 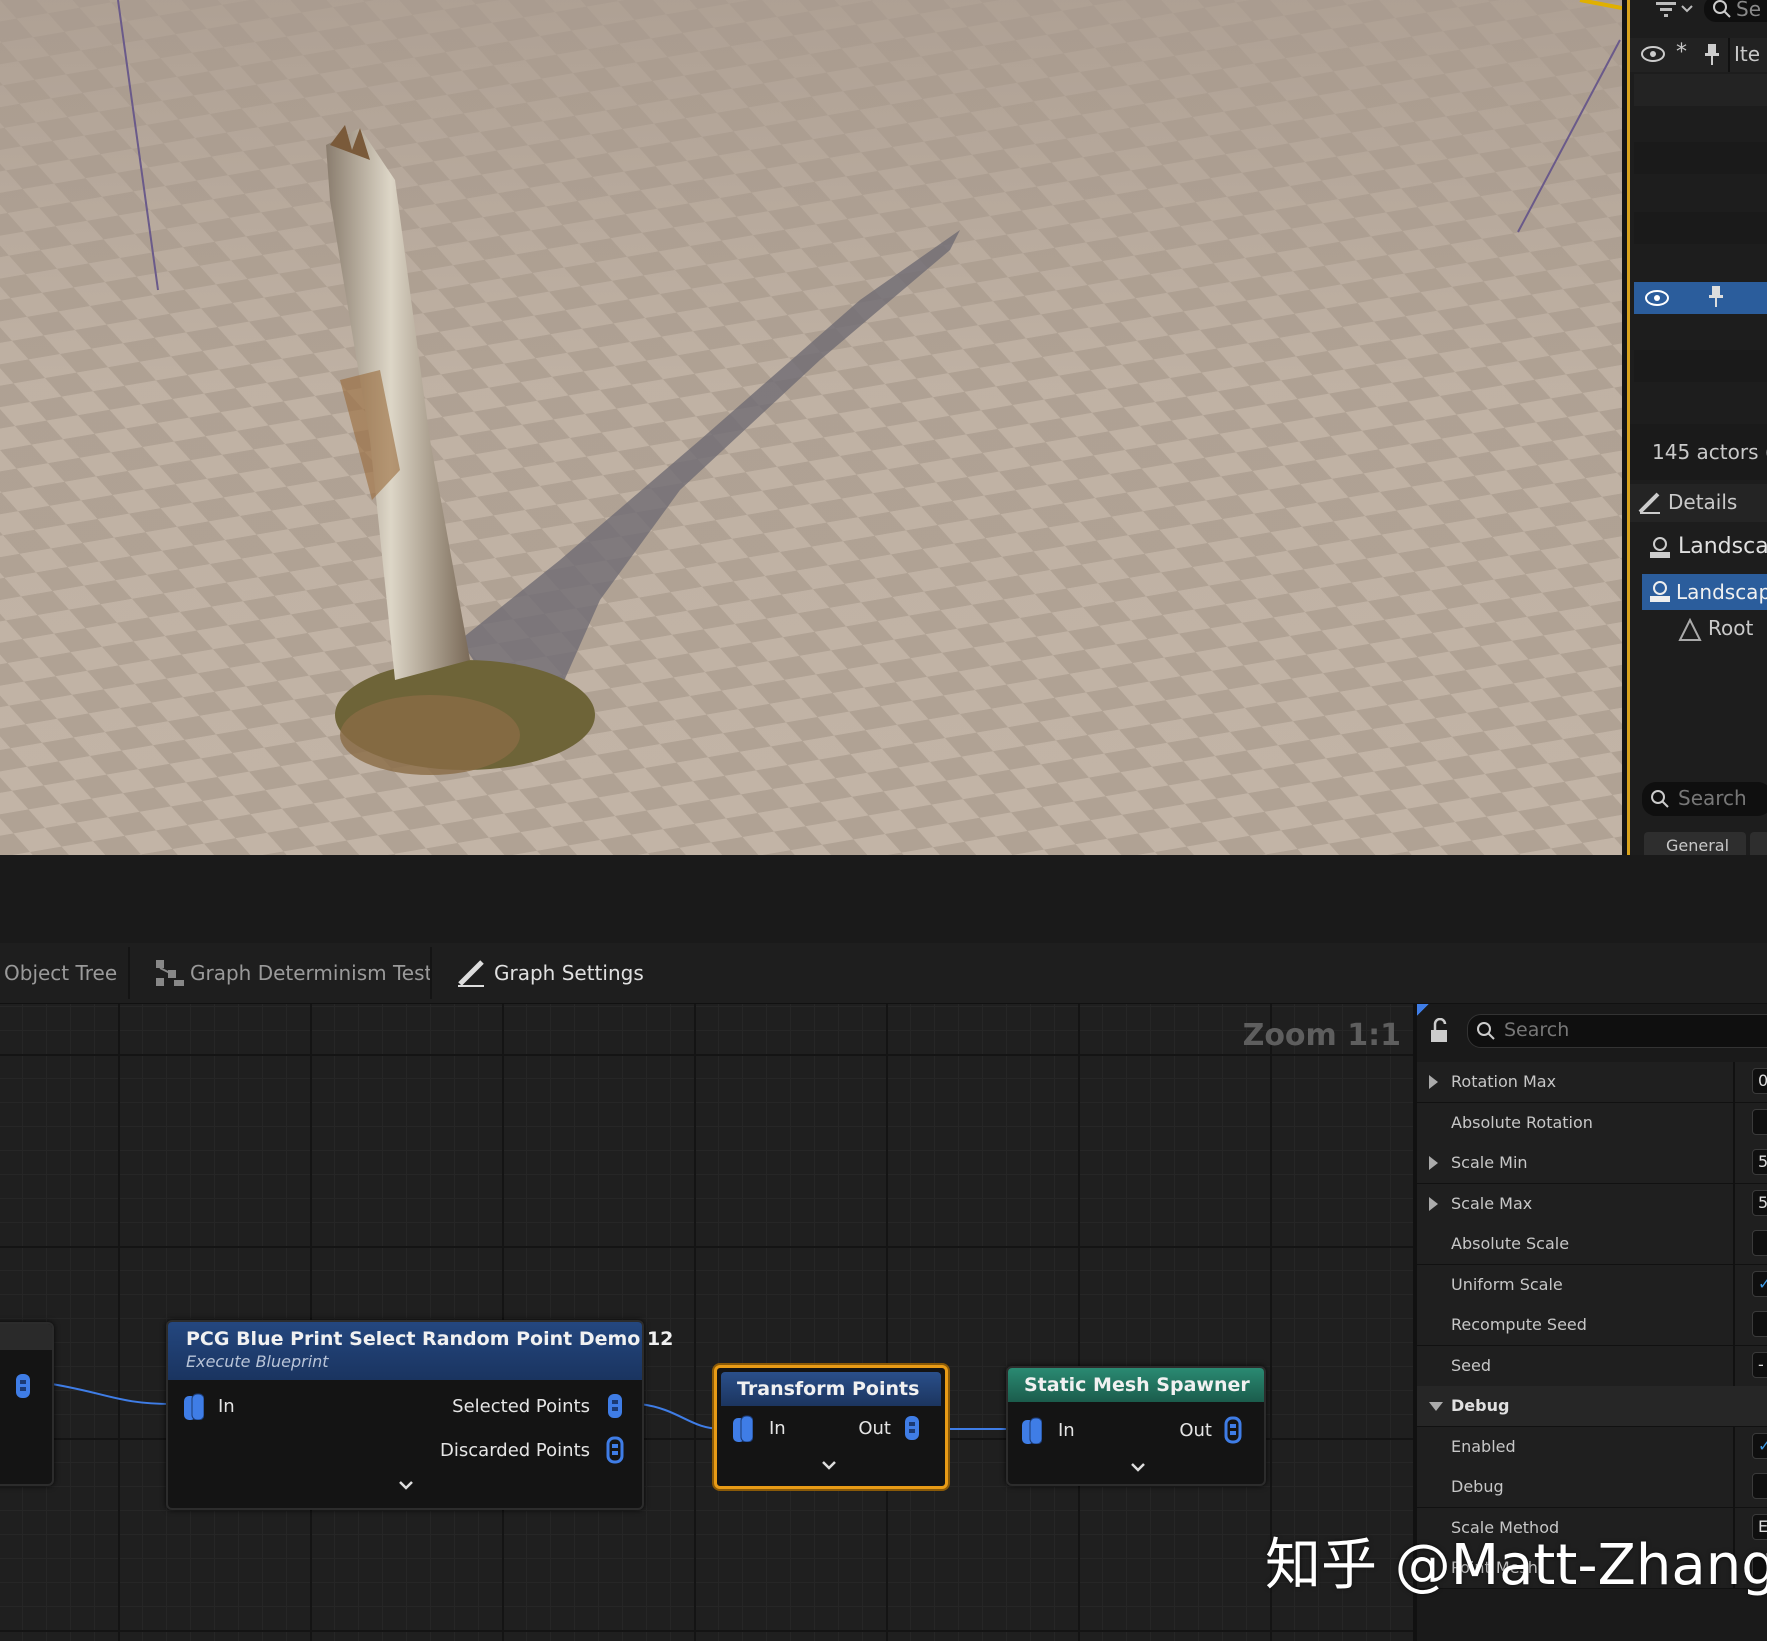 What do you see at coordinates (1592, 1447) in the screenshot?
I see `property-row: Enabled ✓` at bounding box center [1592, 1447].